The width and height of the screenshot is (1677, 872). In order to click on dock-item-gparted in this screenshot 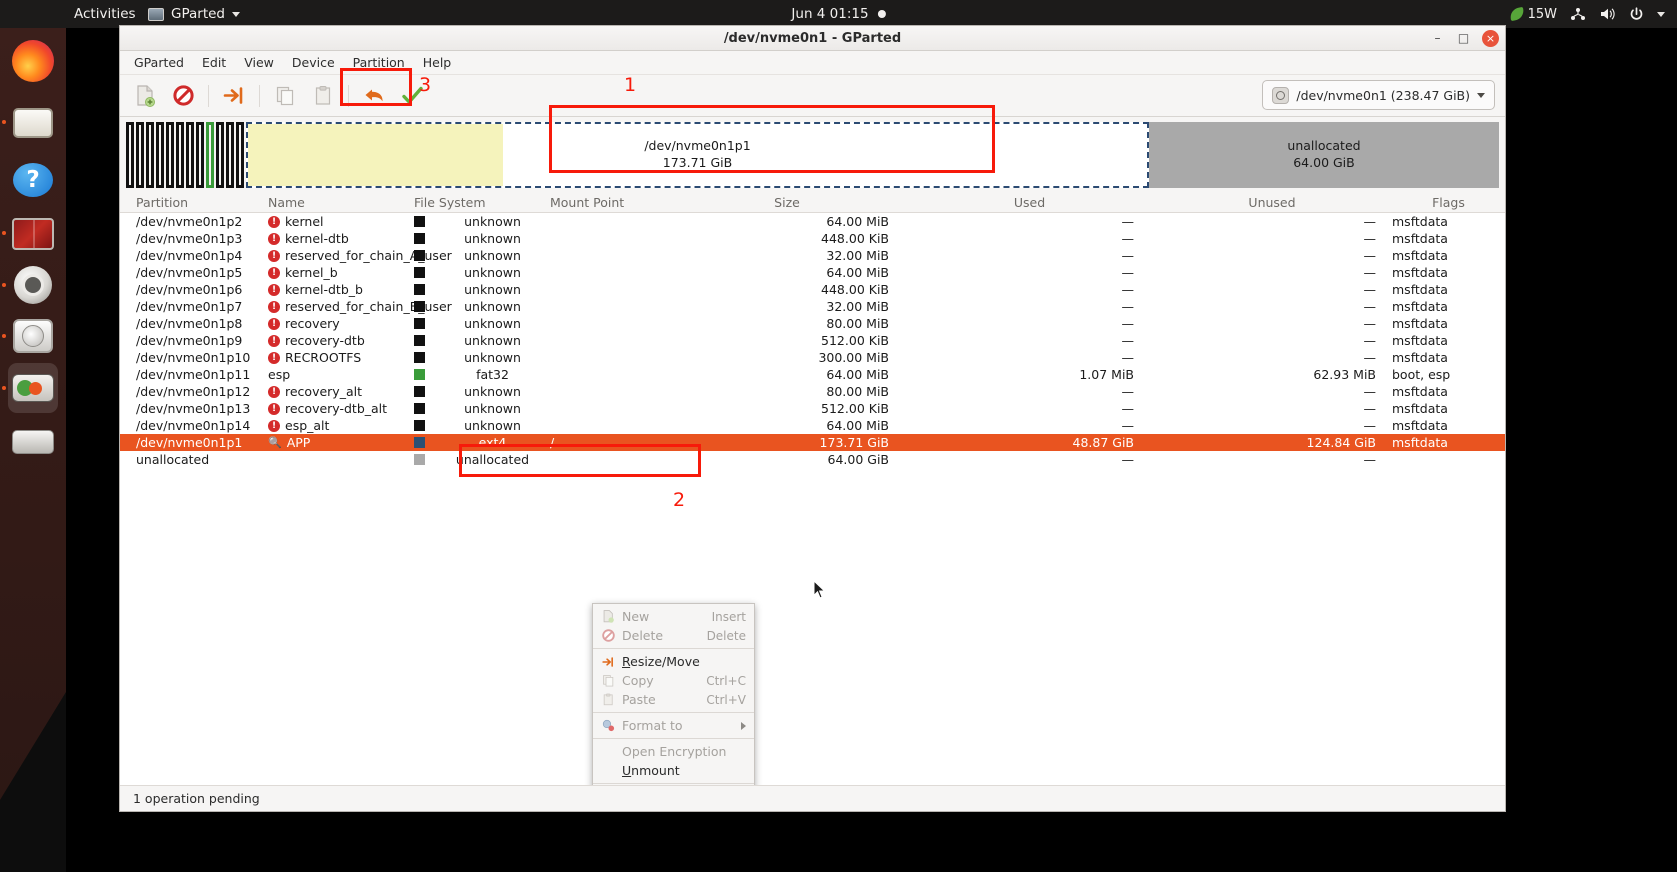, I will do `click(33, 388)`.